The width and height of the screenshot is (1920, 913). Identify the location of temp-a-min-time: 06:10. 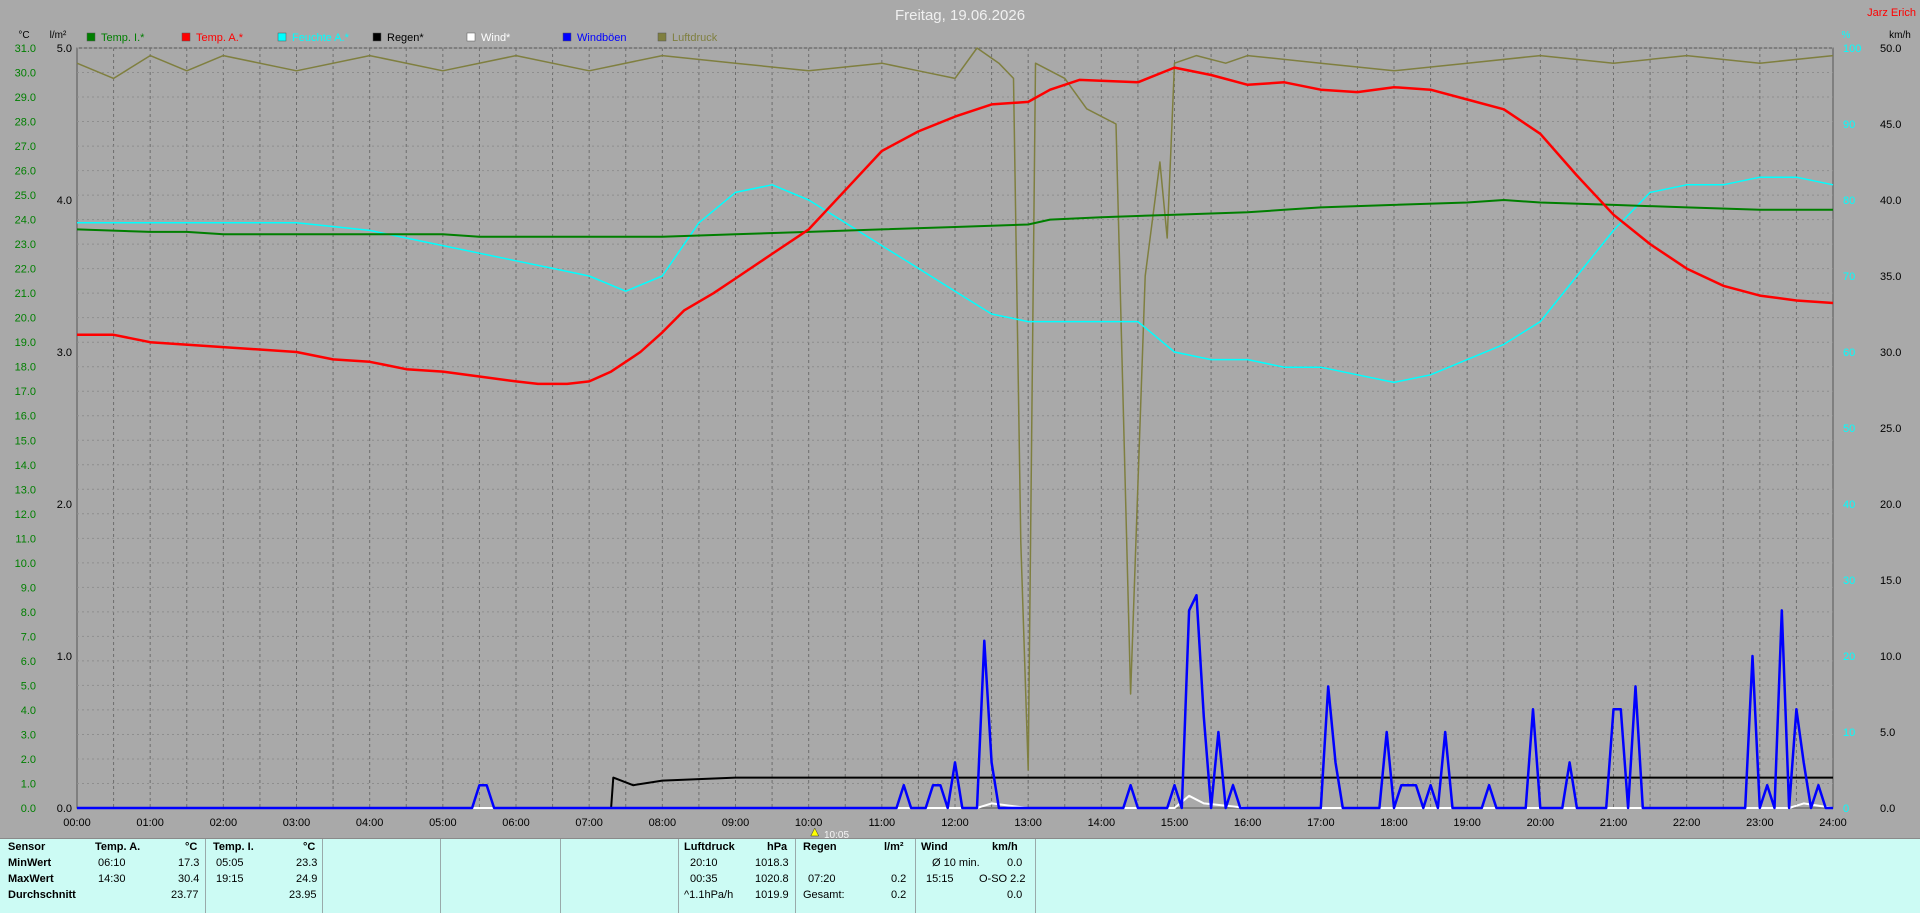
(112, 863).